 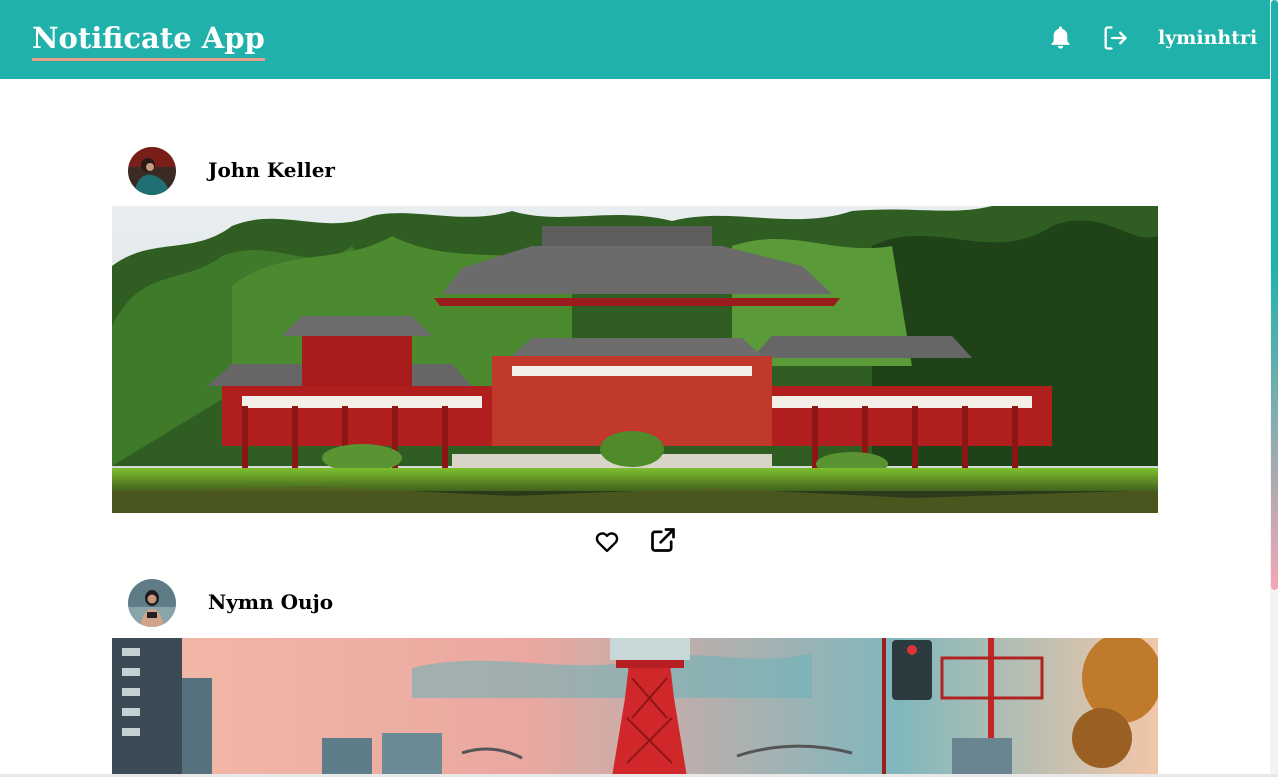 I want to click on post-author-name: John Keller, so click(x=271, y=170).